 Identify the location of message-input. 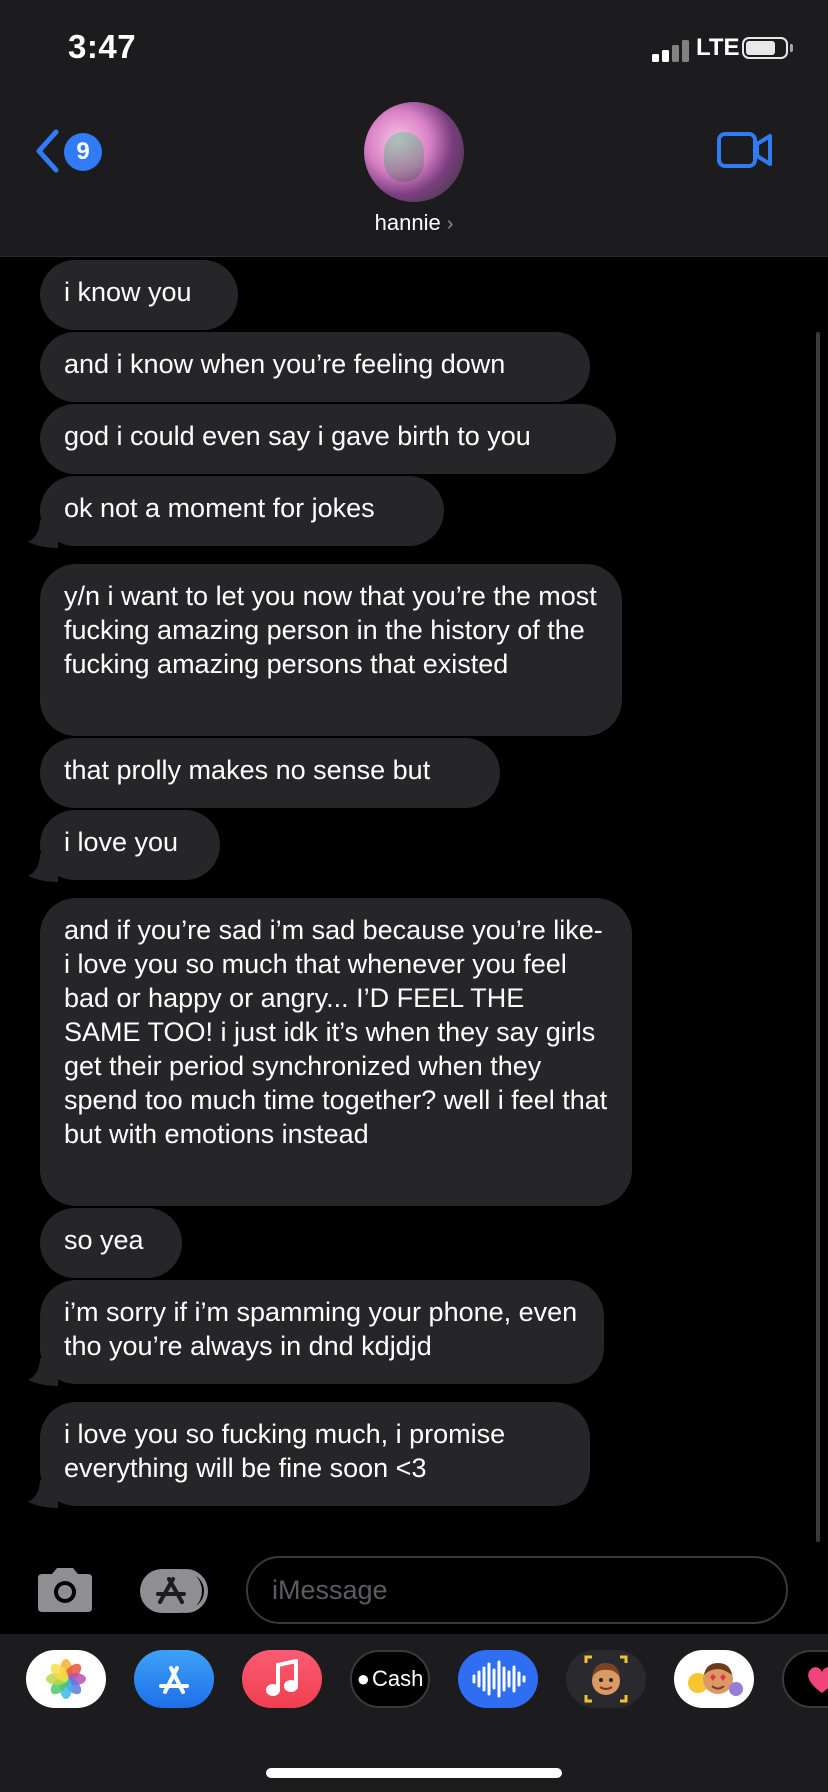
(517, 1590).